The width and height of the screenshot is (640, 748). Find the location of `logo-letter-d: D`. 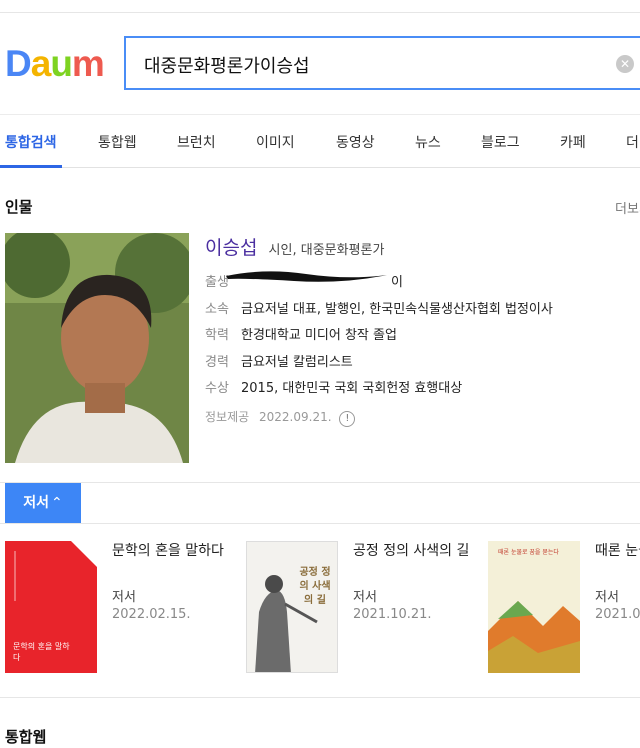

logo-letter-d: D is located at coordinates (18, 63).